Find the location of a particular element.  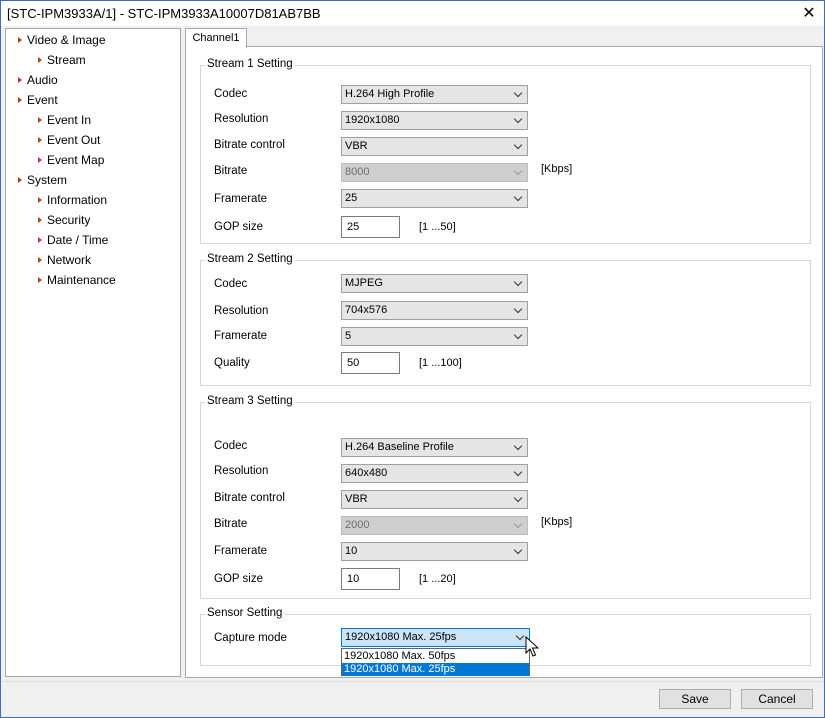

capture-mode-option-highlighted: 1920x1080 Max. 25fps is located at coordinates (435, 669).